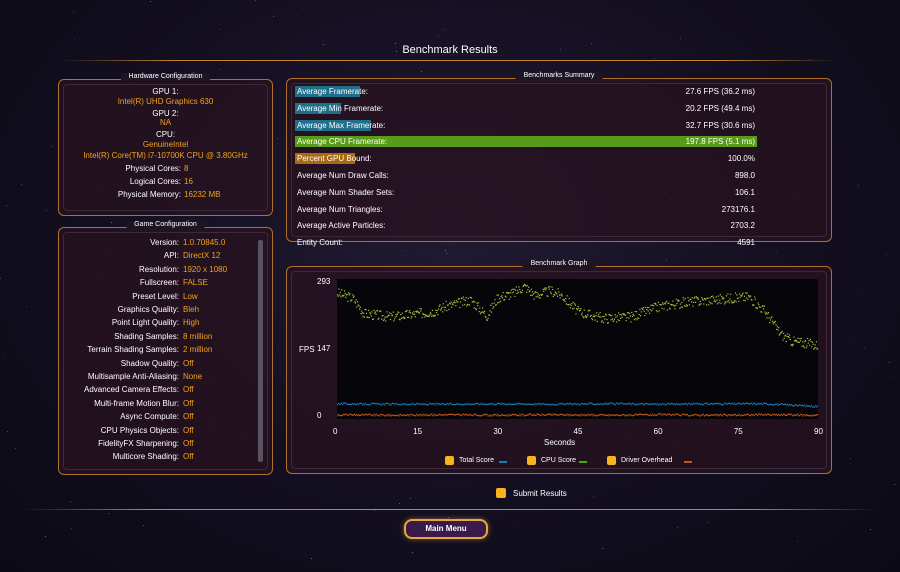 The height and width of the screenshot is (572, 900). Describe the element at coordinates (720, 108) in the screenshot. I see `summary-value: 20.2 FPS (49.4 ms)` at that location.